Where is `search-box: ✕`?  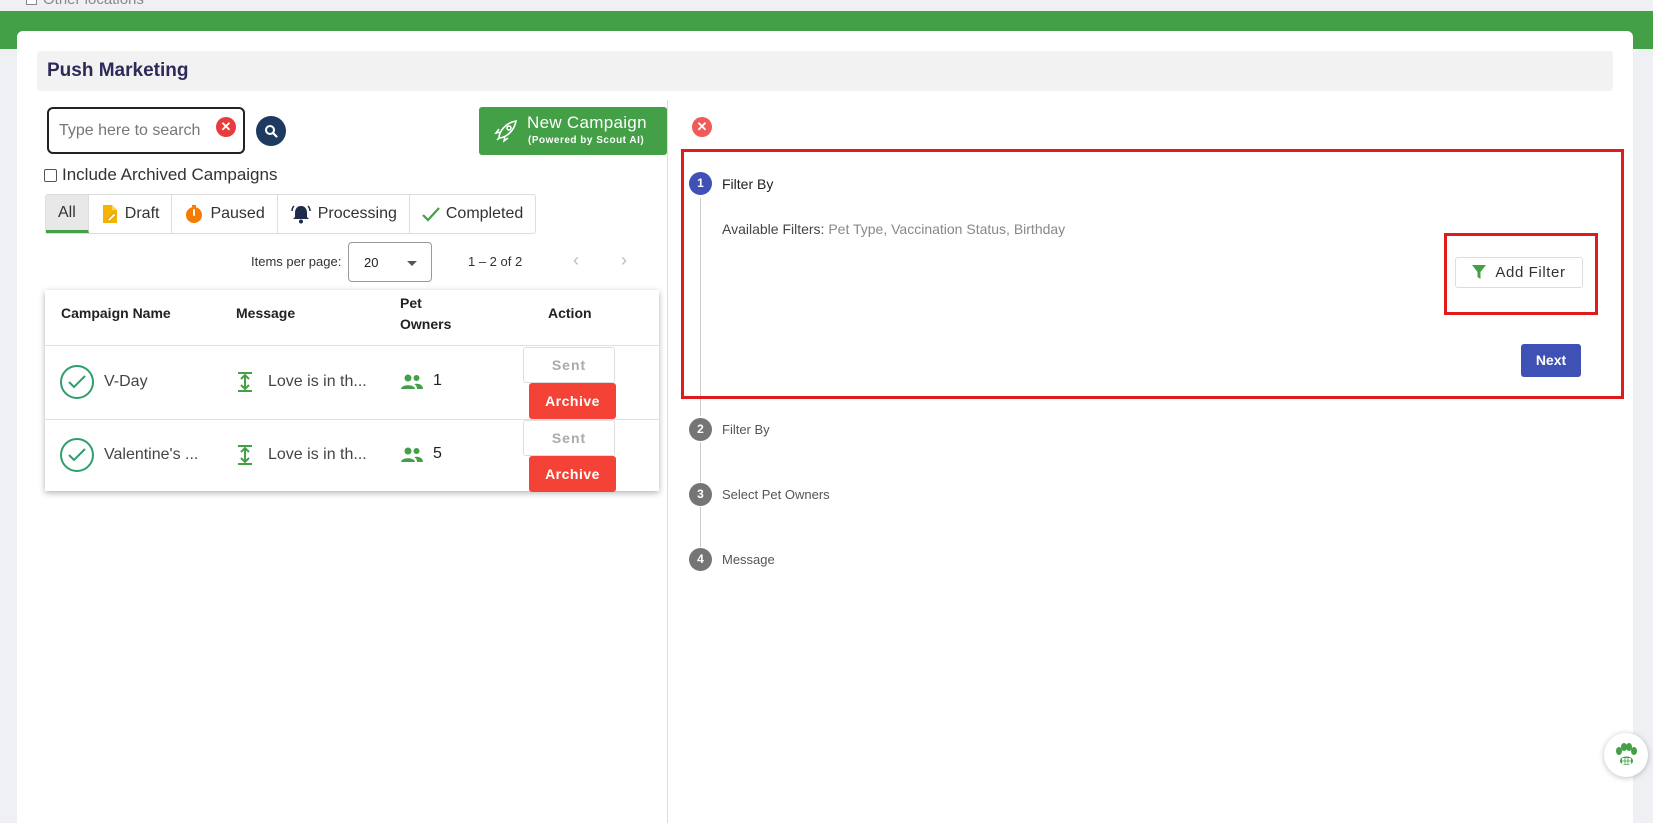 search-box: ✕ is located at coordinates (146, 130).